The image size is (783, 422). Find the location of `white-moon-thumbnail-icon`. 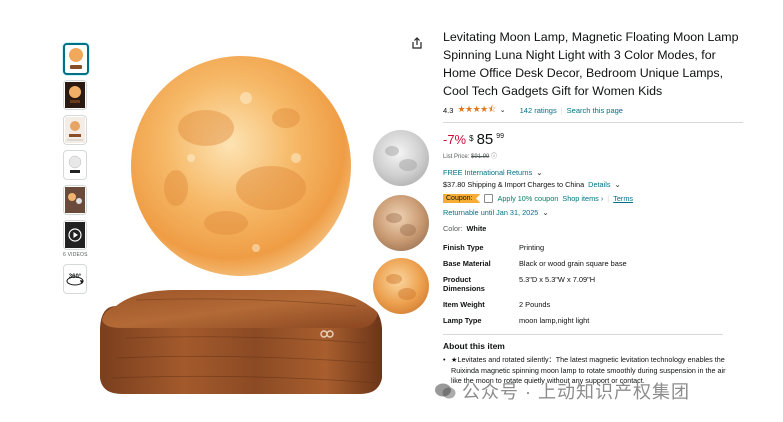

white-moon-thumbnail-icon is located at coordinates (75, 164).